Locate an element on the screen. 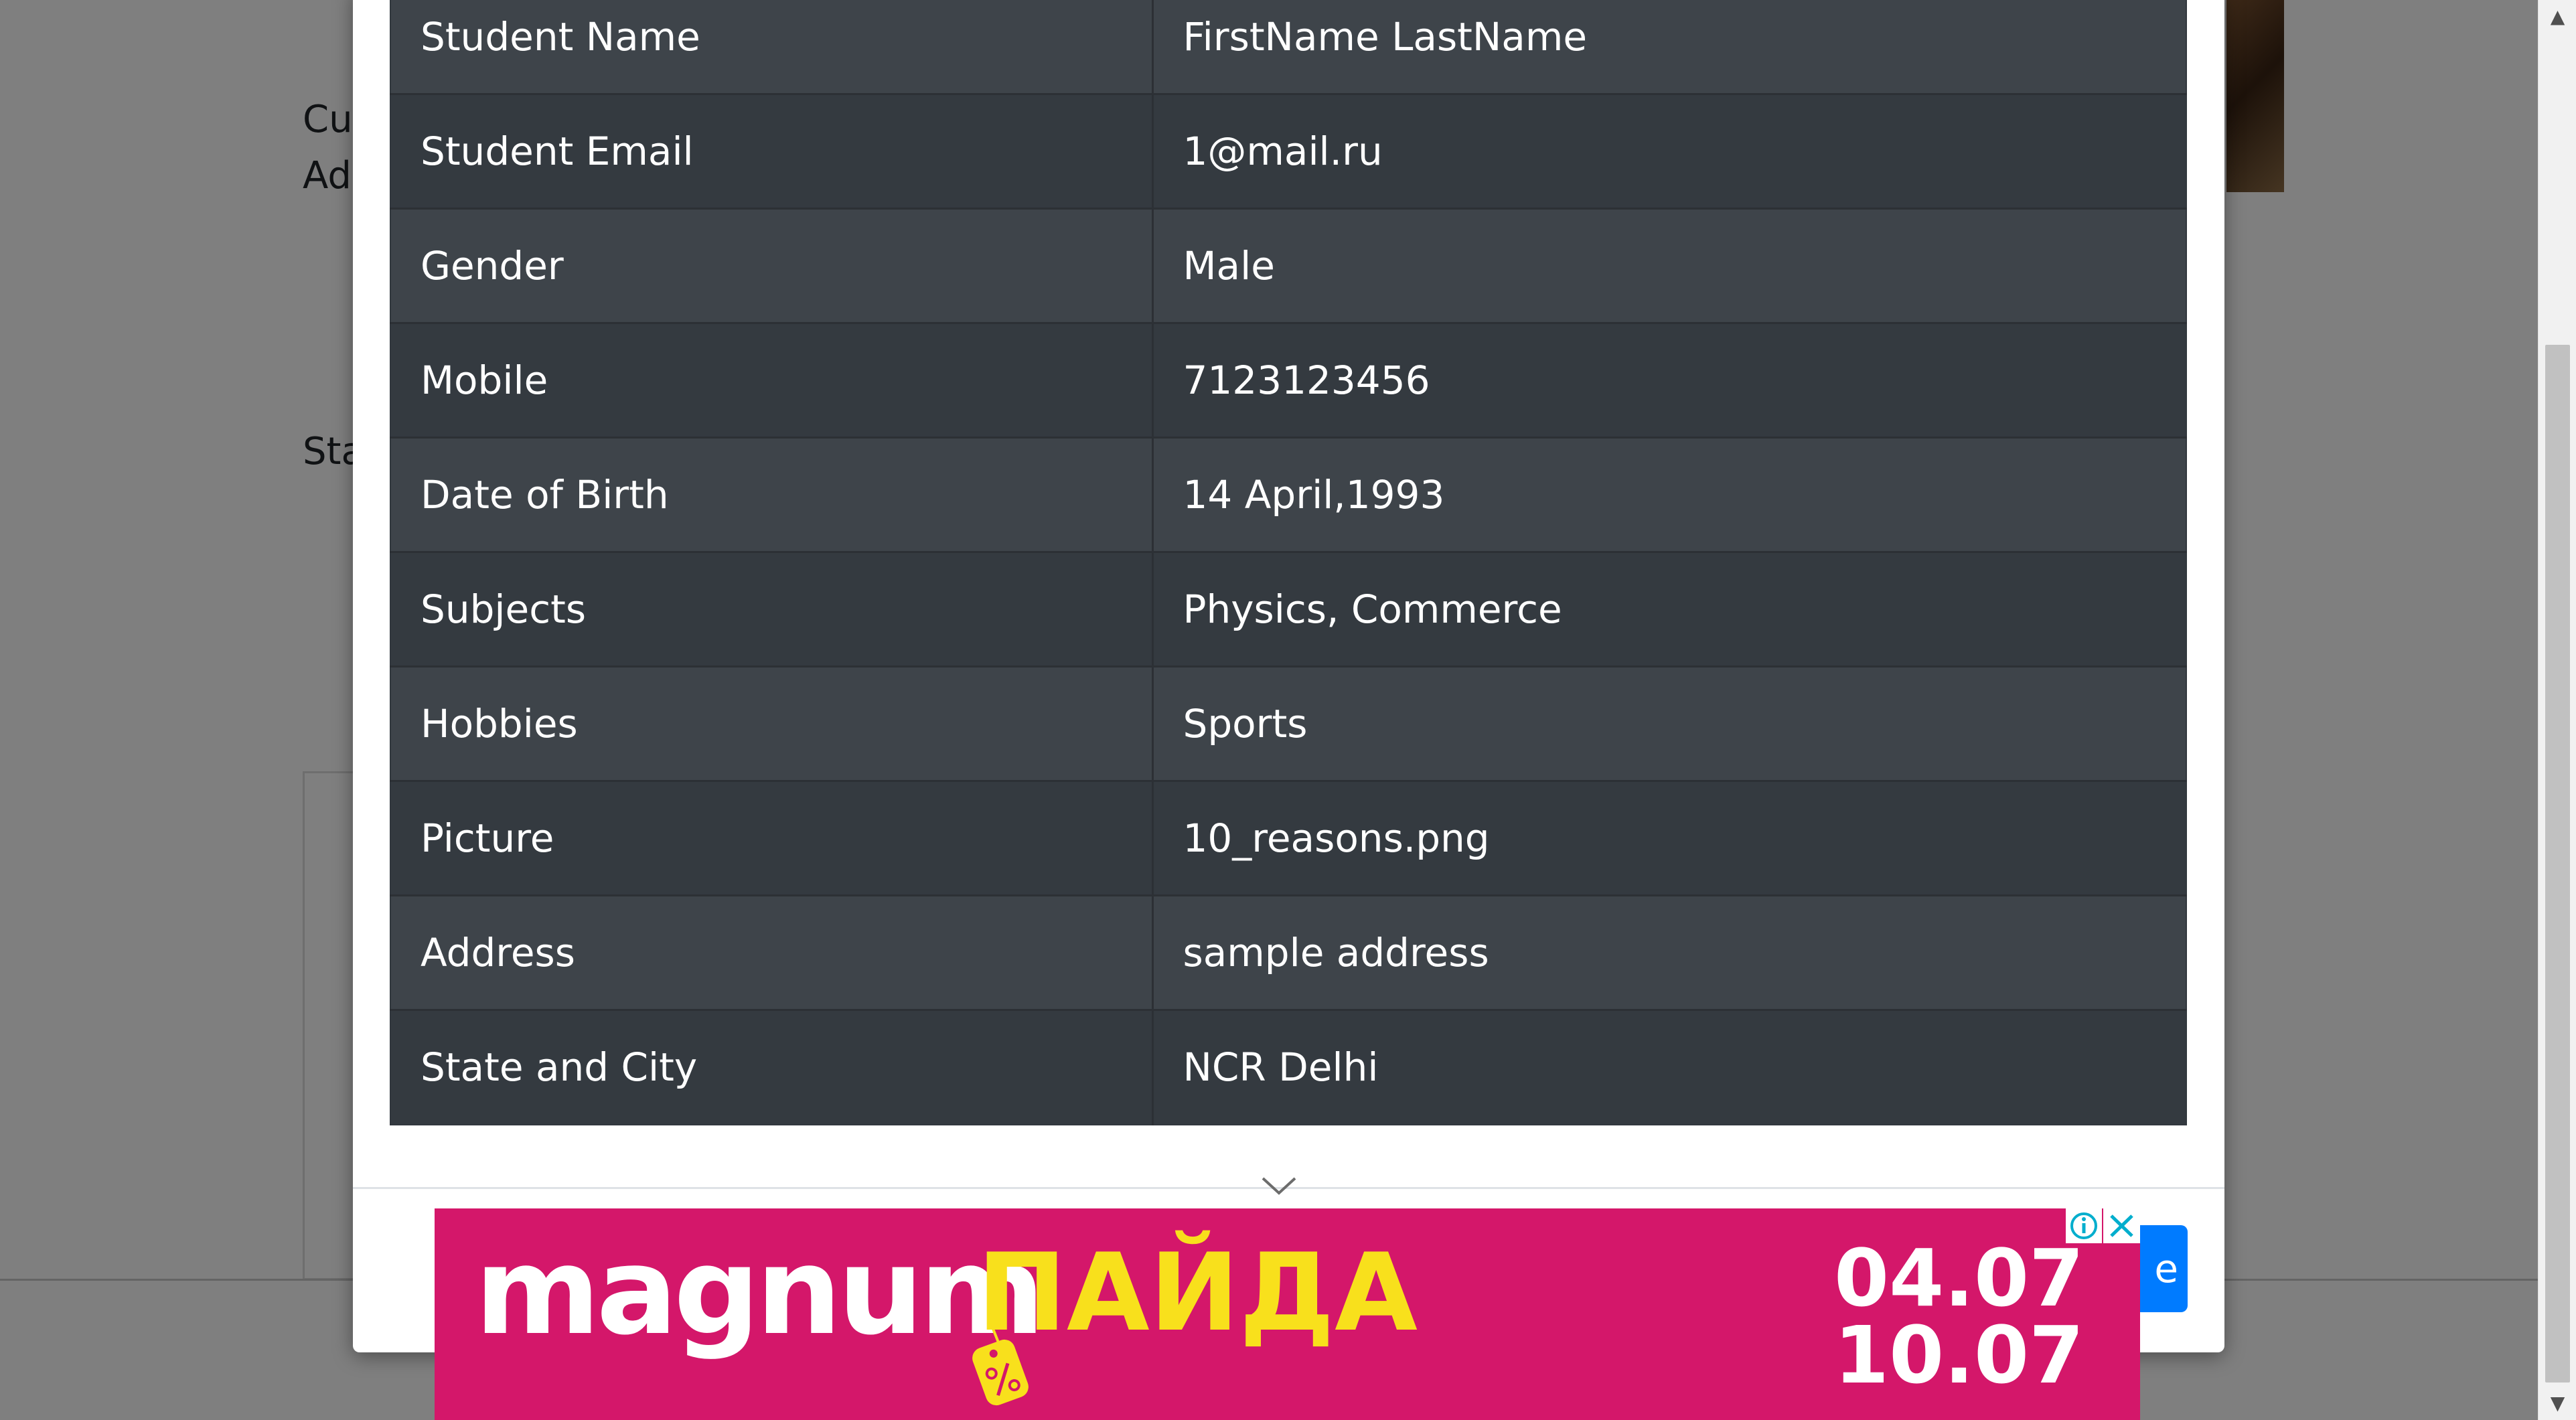 The image size is (2576, 1420). ad-banner: magnum ПАЙДА 04.07 10.07 is located at coordinates (1287, 1314).